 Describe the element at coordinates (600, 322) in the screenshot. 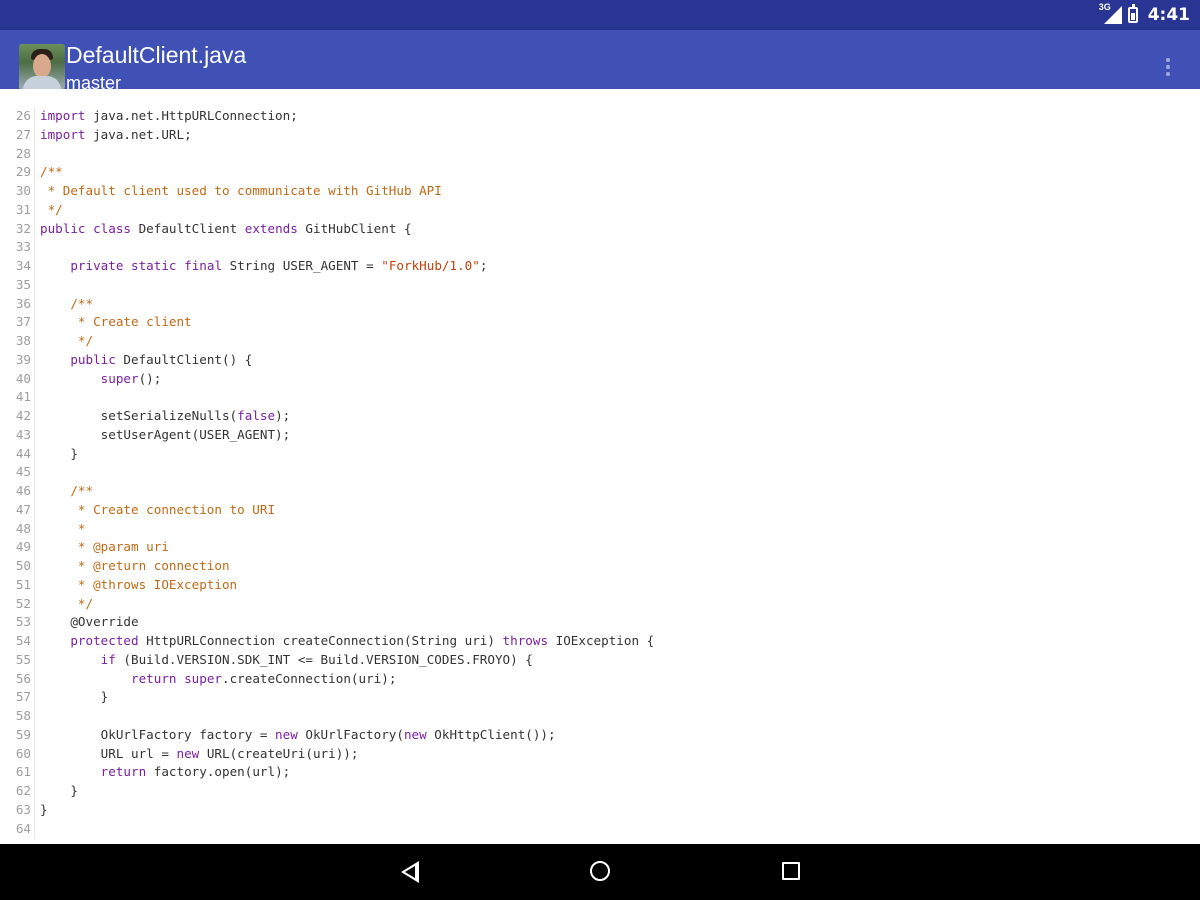

I see `code-line: 37 * Create client` at that location.